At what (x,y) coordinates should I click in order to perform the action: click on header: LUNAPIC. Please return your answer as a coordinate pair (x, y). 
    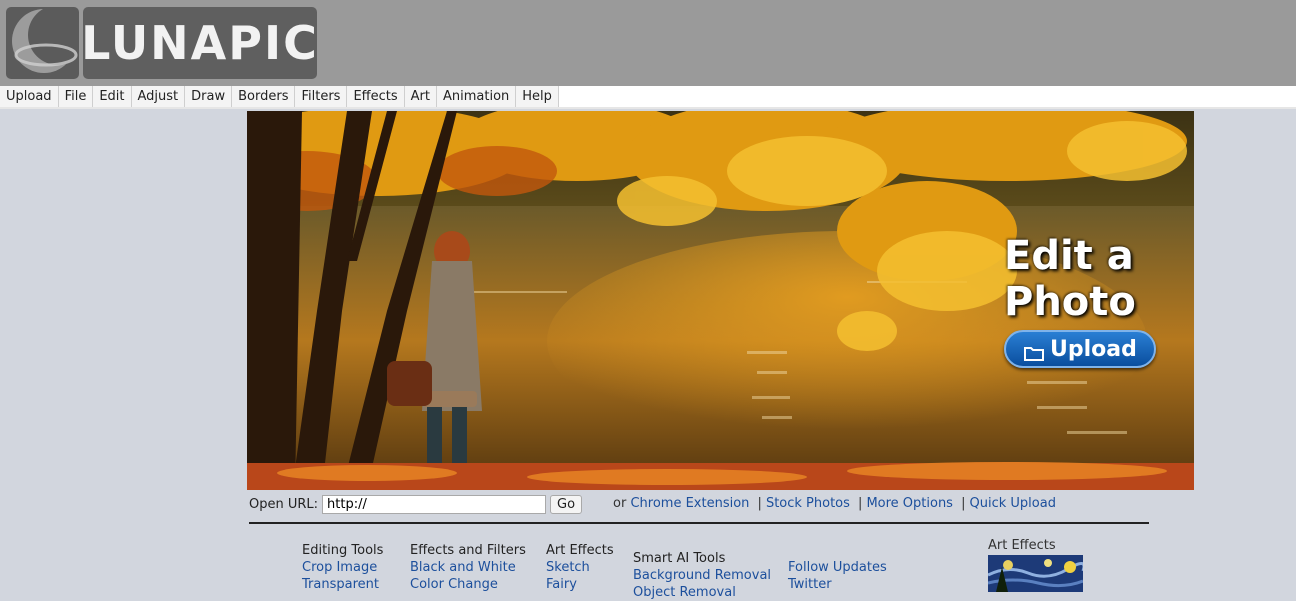
    Looking at the image, I should click on (648, 43).